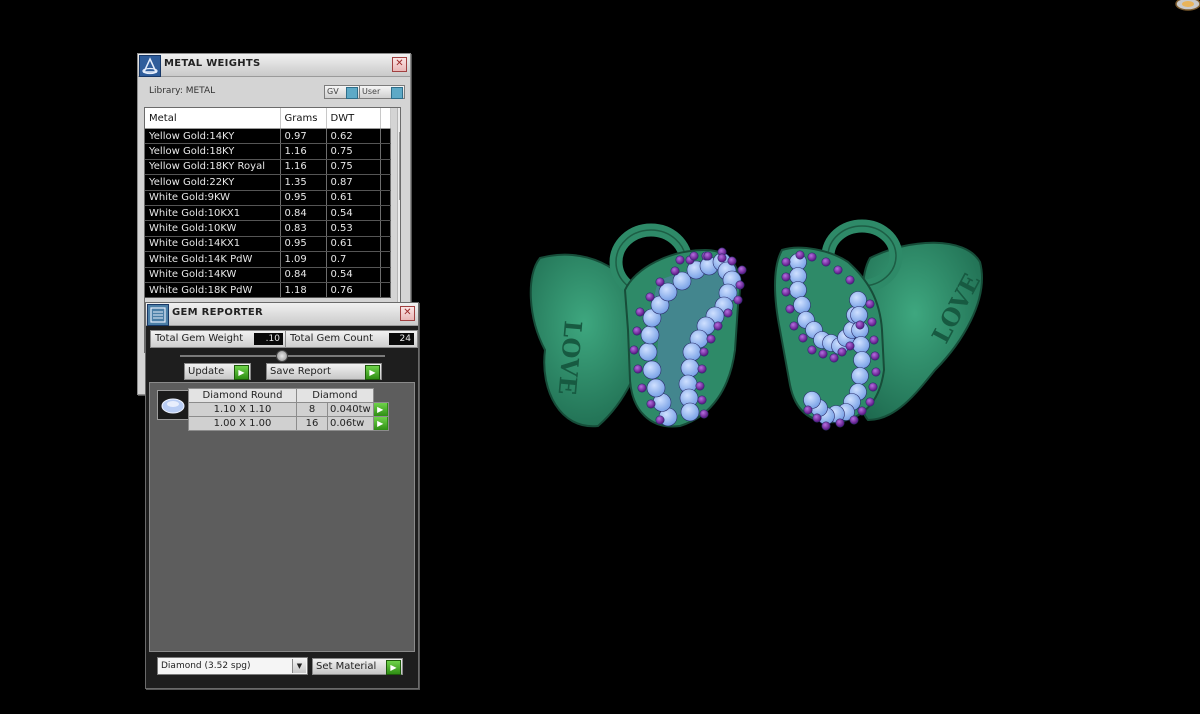 The height and width of the screenshot is (714, 1200). Describe the element at coordinates (353, 136) in the screenshot. I see `dwt-cell: 0.62` at that location.